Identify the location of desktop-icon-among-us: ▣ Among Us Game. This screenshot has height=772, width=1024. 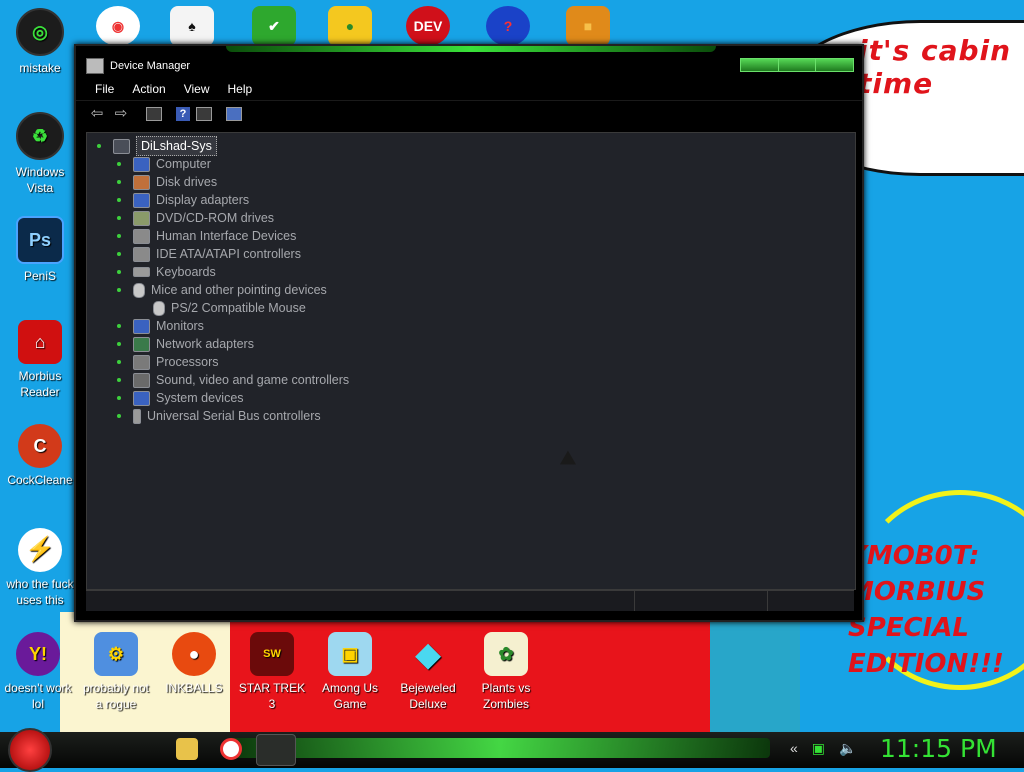
(350, 672).